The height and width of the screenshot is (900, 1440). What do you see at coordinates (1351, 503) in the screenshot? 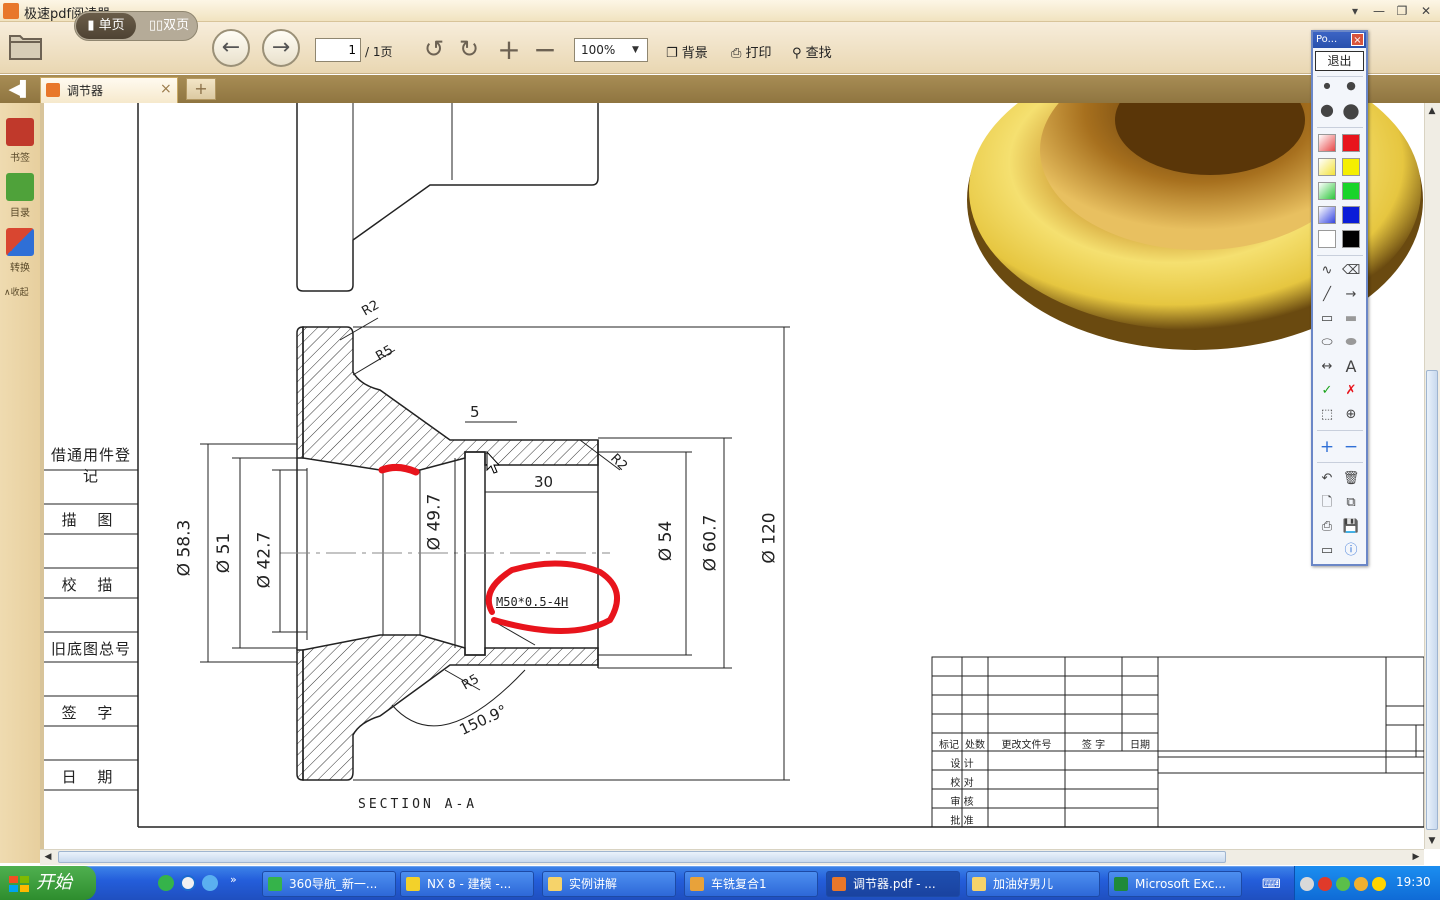
I see `copy-icon: ⧉` at bounding box center [1351, 503].